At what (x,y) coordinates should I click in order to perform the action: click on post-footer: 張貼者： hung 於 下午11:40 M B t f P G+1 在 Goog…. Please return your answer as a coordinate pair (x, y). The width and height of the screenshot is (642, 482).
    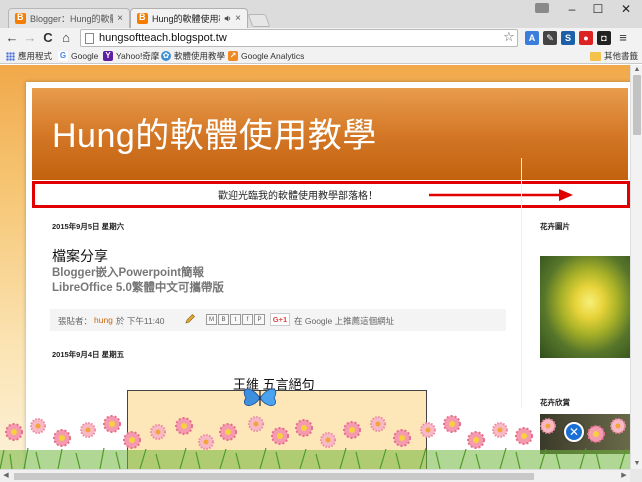
    Looking at the image, I should click on (278, 320).